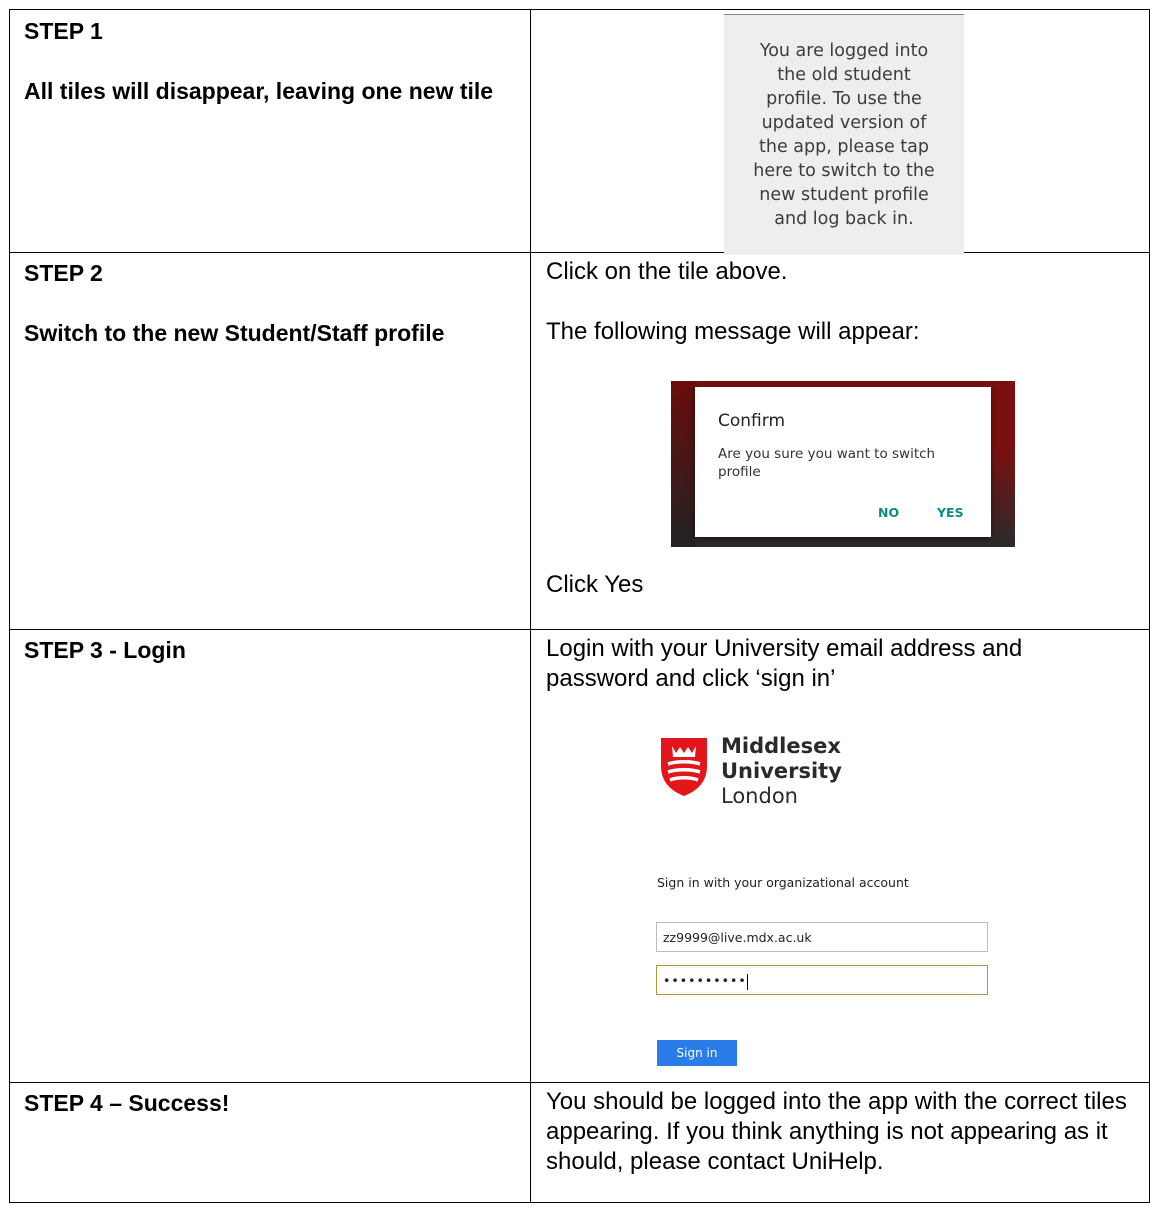 The width and height of the screenshot is (1150, 1207). What do you see at coordinates (822, 937) in the screenshot?
I see `email-field: zz9999@live.mdx.ac.uk` at bounding box center [822, 937].